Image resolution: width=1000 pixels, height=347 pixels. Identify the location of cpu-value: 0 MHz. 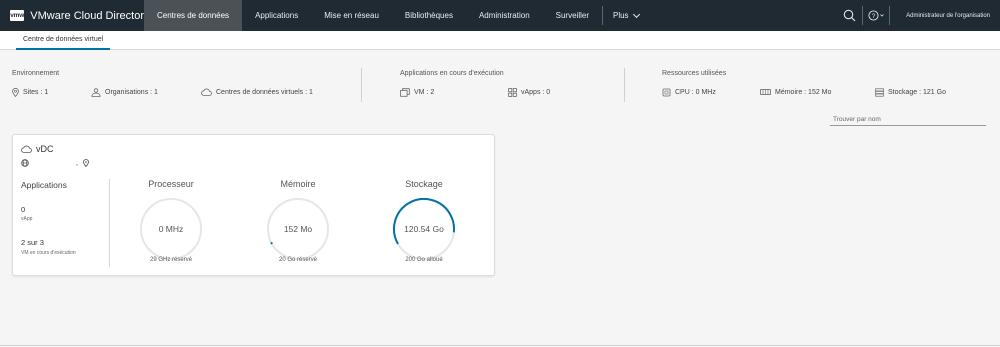
(171, 229).